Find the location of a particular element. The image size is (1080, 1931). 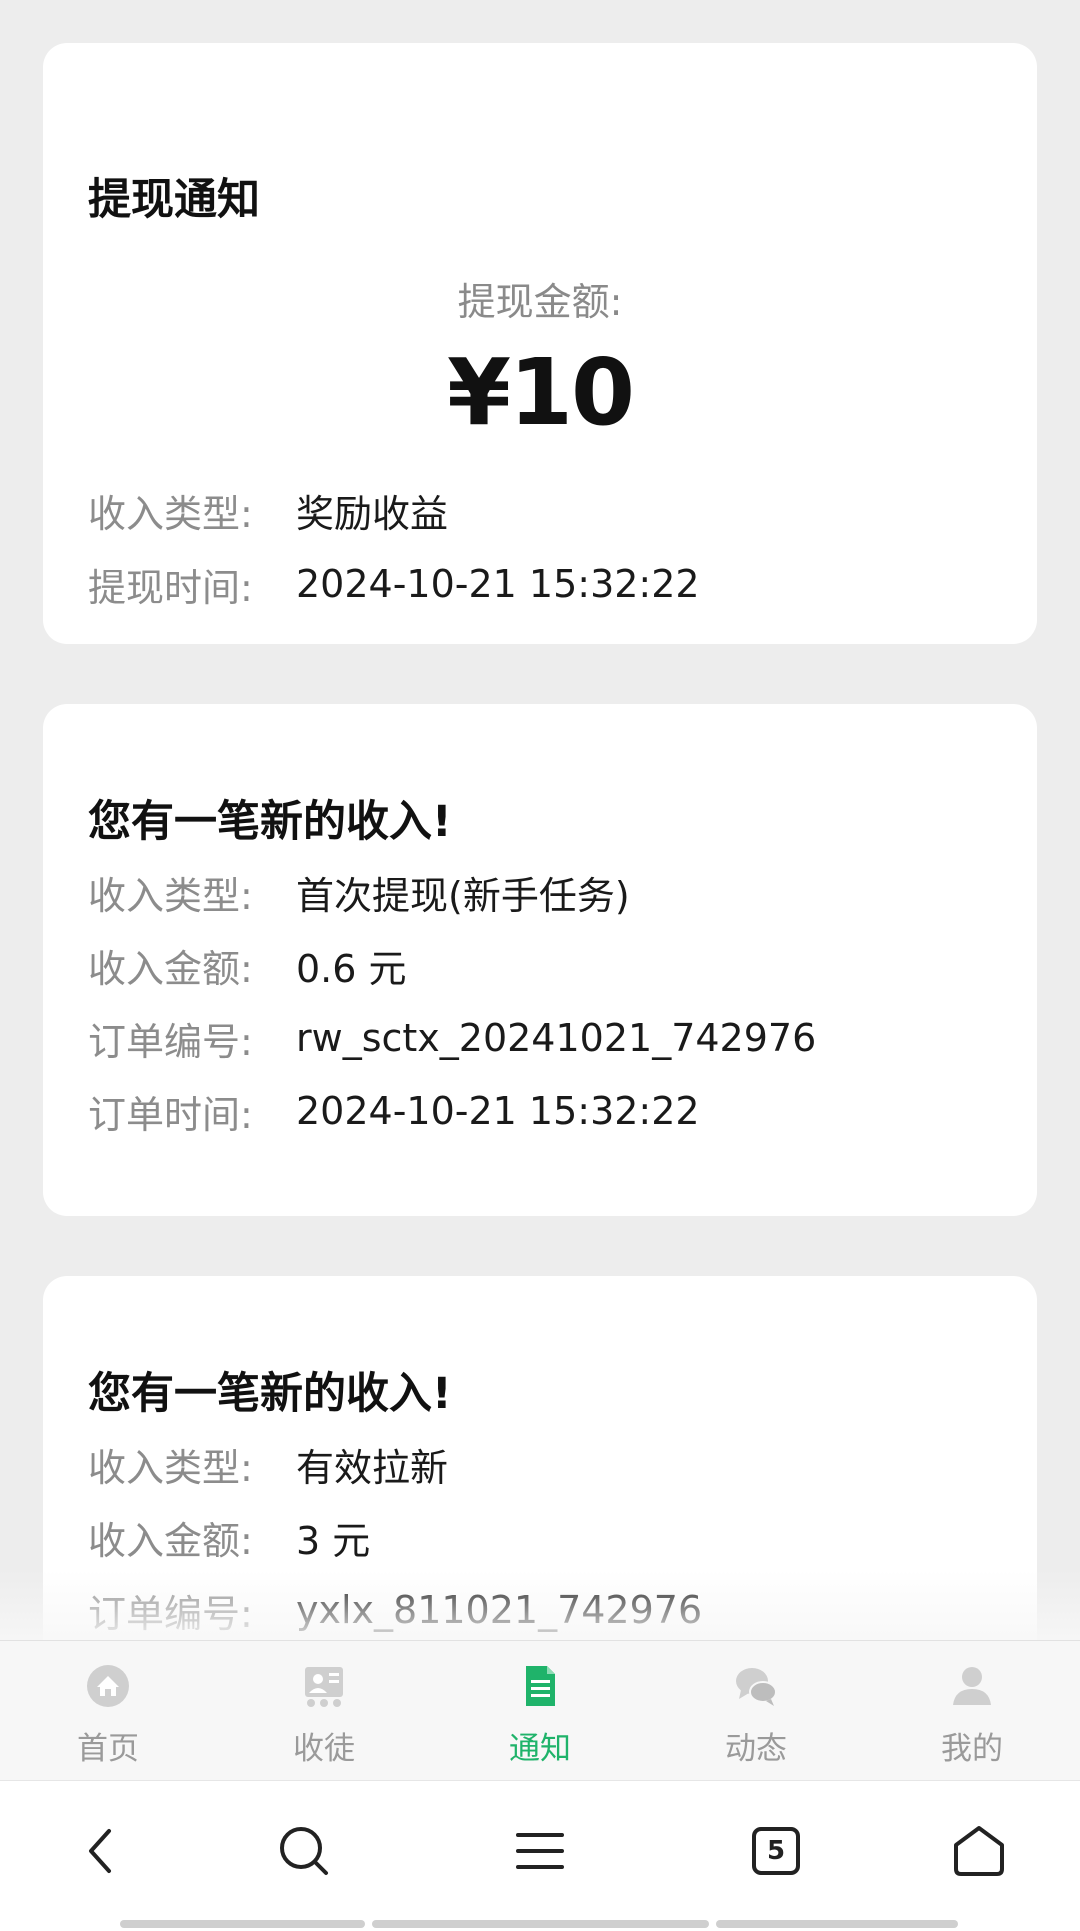

tab-mine: 我的 is located at coordinates (972, 1710).